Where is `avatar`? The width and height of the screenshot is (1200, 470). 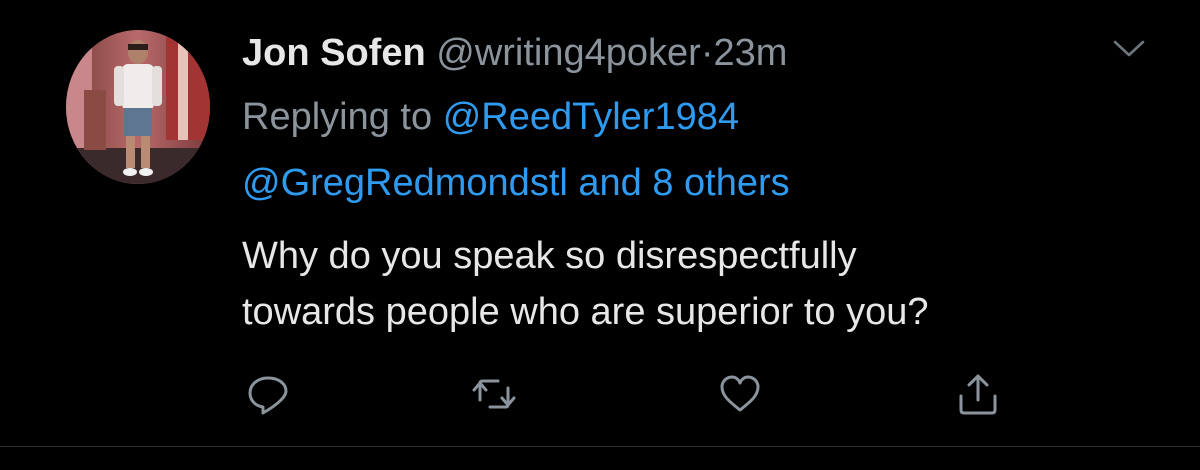
avatar is located at coordinates (138, 107).